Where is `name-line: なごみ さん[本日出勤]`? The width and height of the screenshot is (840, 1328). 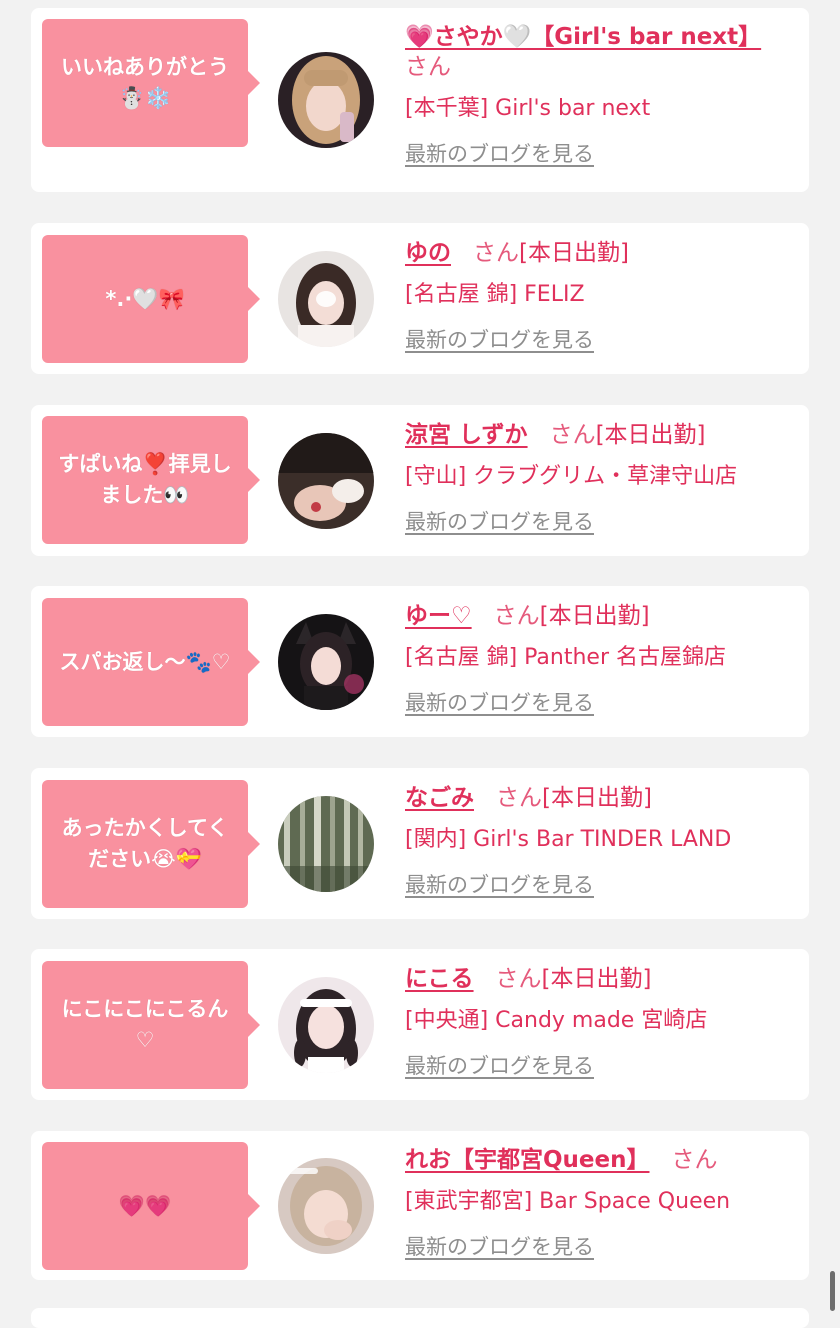
name-line: なごみ さん[本日出勤] is located at coordinates (602, 798).